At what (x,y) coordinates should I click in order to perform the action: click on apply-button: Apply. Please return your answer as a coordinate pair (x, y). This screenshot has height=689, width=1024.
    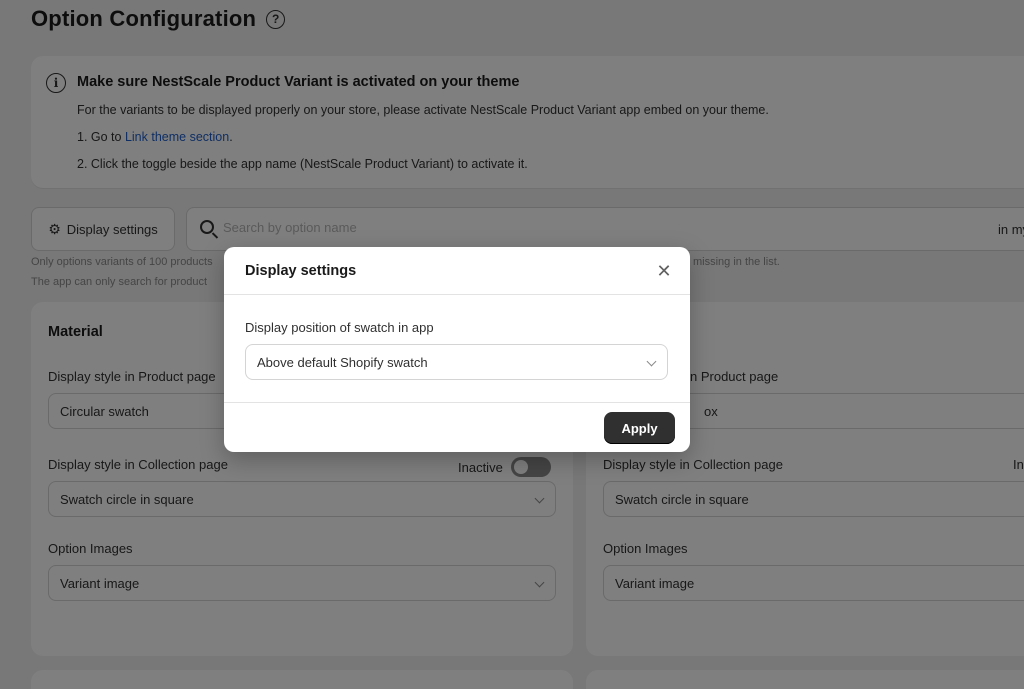
    Looking at the image, I should click on (639, 428).